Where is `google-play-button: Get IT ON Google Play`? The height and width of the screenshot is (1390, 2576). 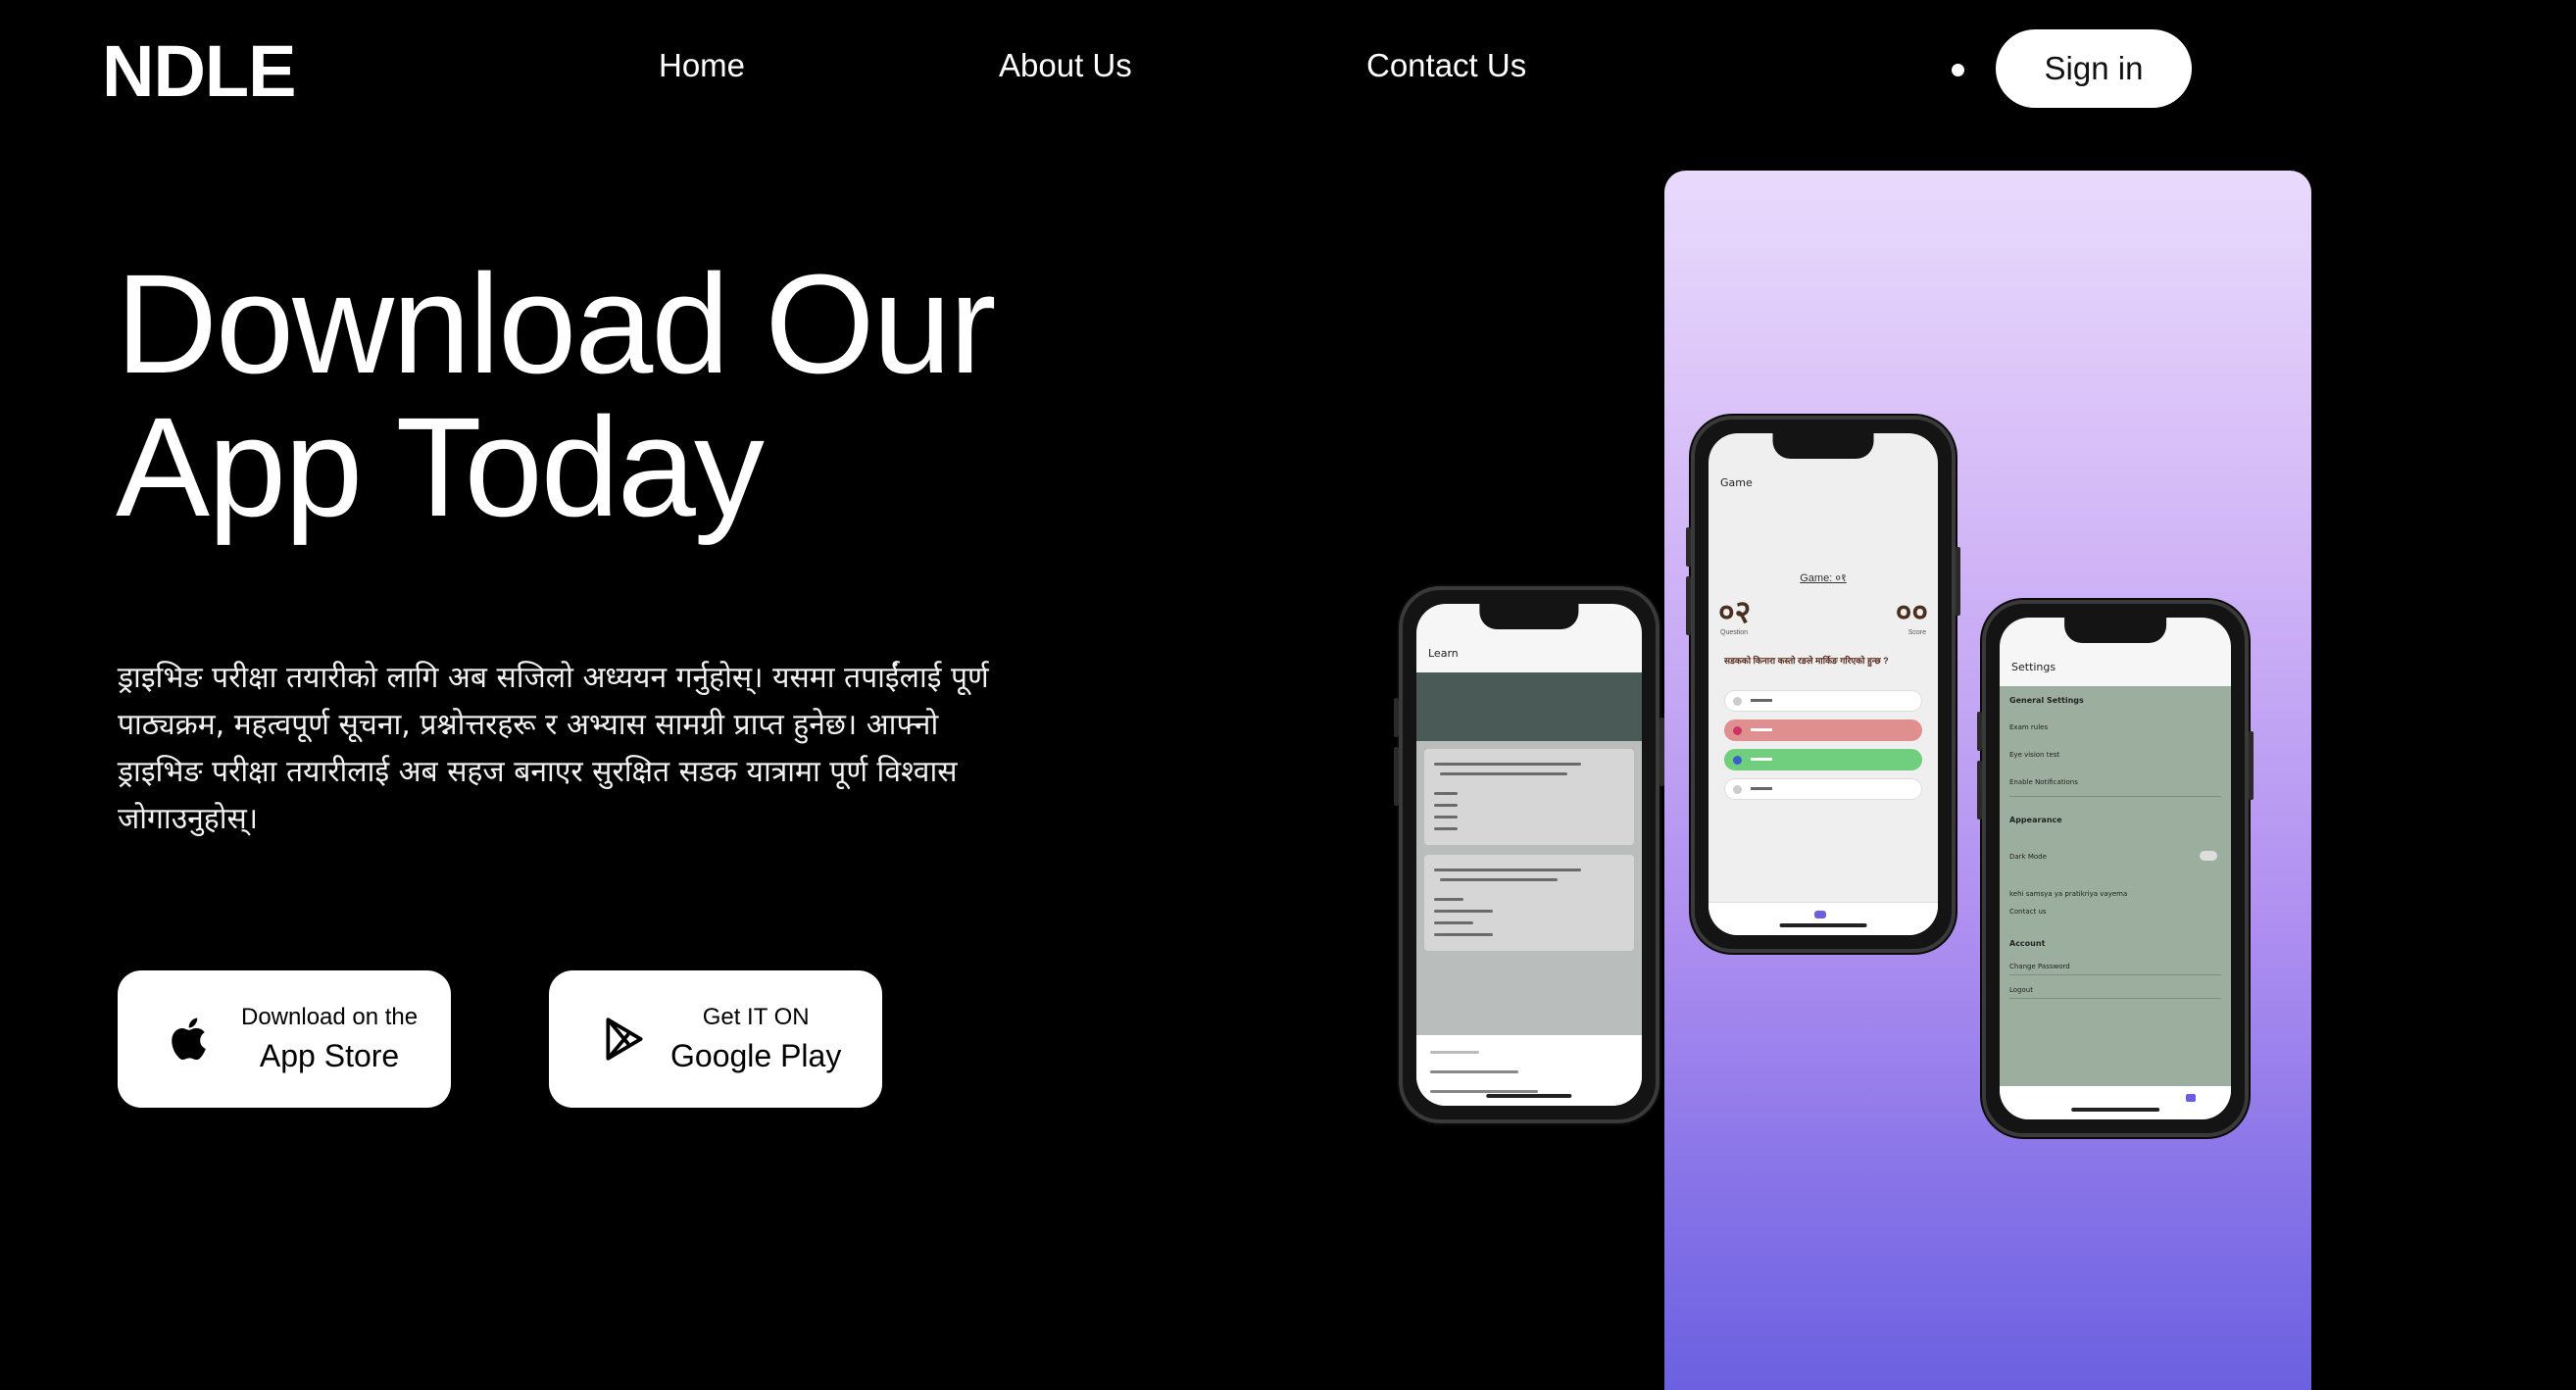 google-play-button: Get IT ON Google Play is located at coordinates (715, 1039).